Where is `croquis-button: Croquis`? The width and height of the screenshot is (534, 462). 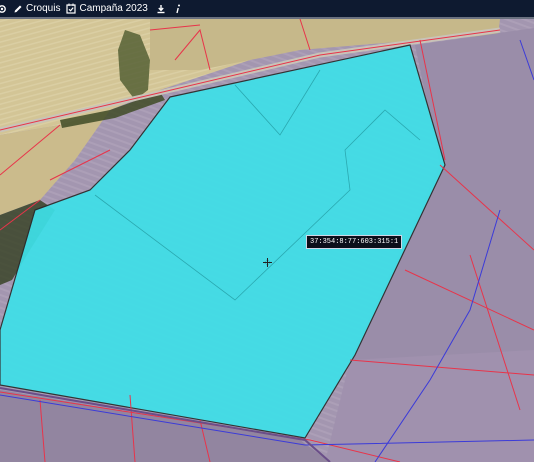
croquis-button: Croquis is located at coordinates (36, 8).